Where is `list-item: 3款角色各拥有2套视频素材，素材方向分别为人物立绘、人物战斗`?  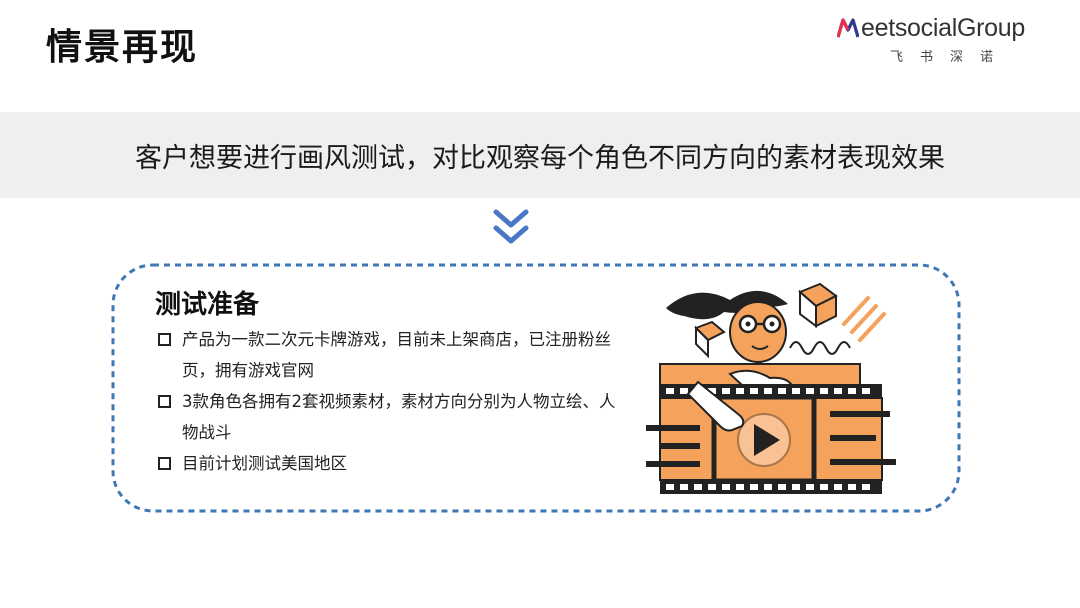
list-item: 3款角色各拥有2套视频素材，素材方向分别为人物立绘、人物战斗 is located at coordinates (393, 417).